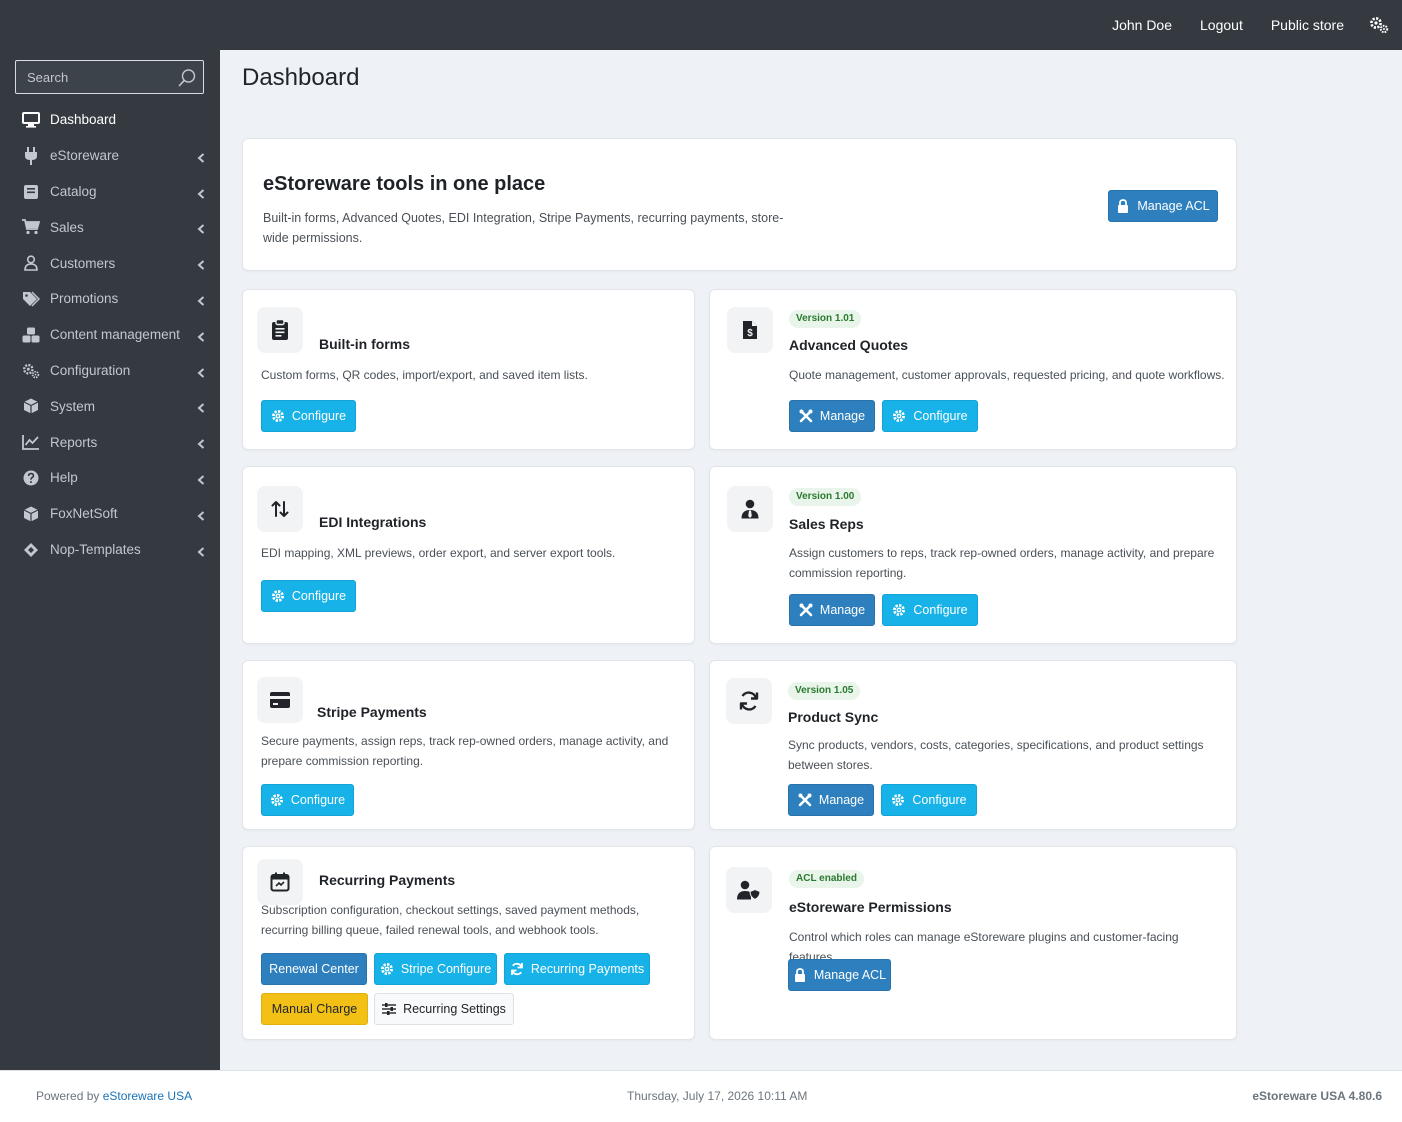  I want to click on search-icon, so click(187, 78).